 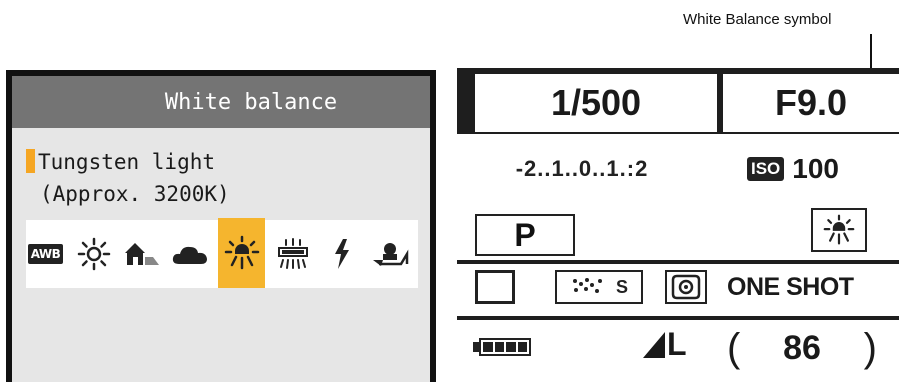 What do you see at coordinates (127, 162) in the screenshot?
I see `selected-setting-name: Tungsten light` at bounding box center [127, 162].